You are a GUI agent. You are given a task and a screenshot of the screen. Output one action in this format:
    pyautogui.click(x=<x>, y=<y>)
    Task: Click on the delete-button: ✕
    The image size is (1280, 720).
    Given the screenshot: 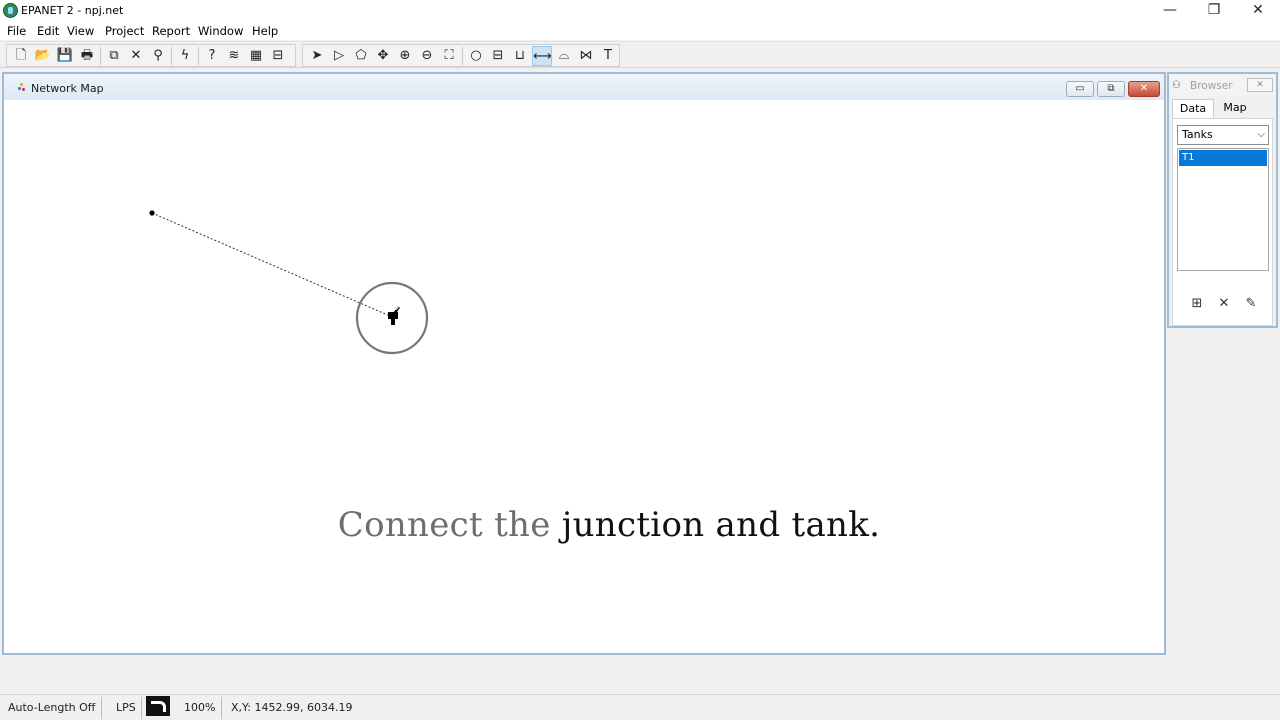 What is the action you would take?
    pyautogui.click(x=136, y=56)
    